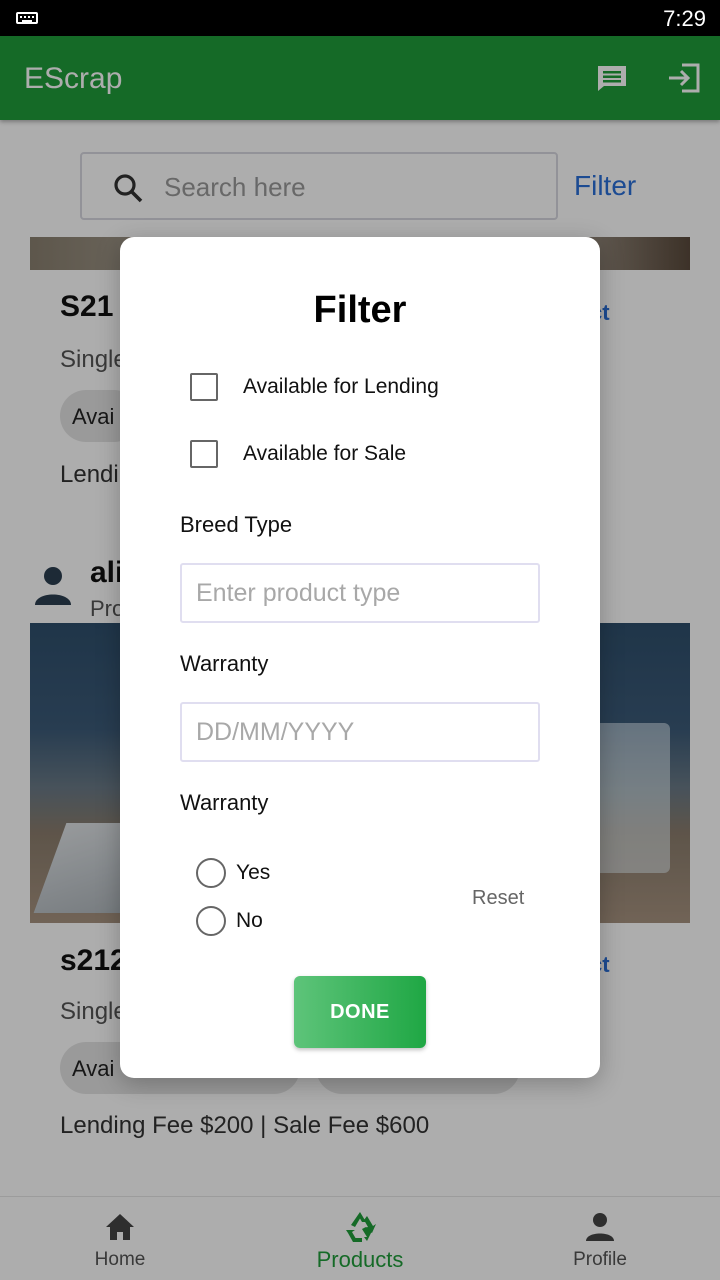 The width and height of the screenshot is (720, 1280). What do you see at coordinates (324, 454) in the screenshot?
I see `sale-checkbox-label: Available for Sale` at bounding box center [324, 454].